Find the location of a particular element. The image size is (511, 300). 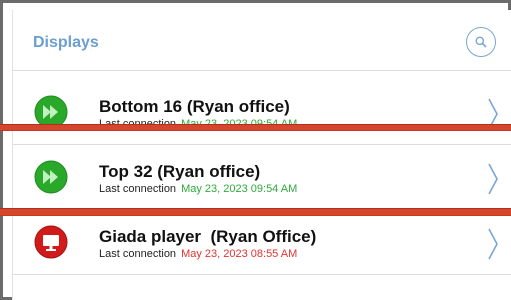

fast-forward-icon is located at coordinates (51, 177).